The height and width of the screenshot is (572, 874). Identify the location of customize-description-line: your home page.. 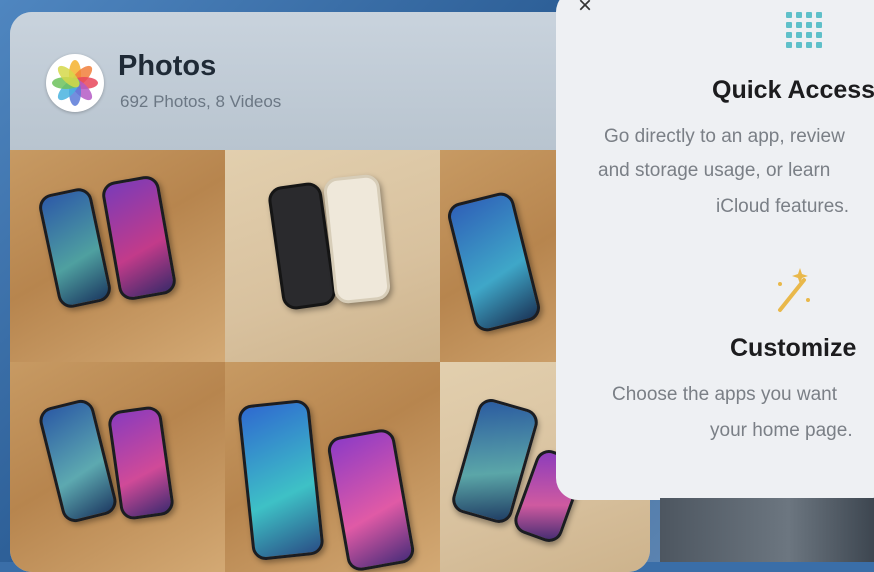
(781, 430).